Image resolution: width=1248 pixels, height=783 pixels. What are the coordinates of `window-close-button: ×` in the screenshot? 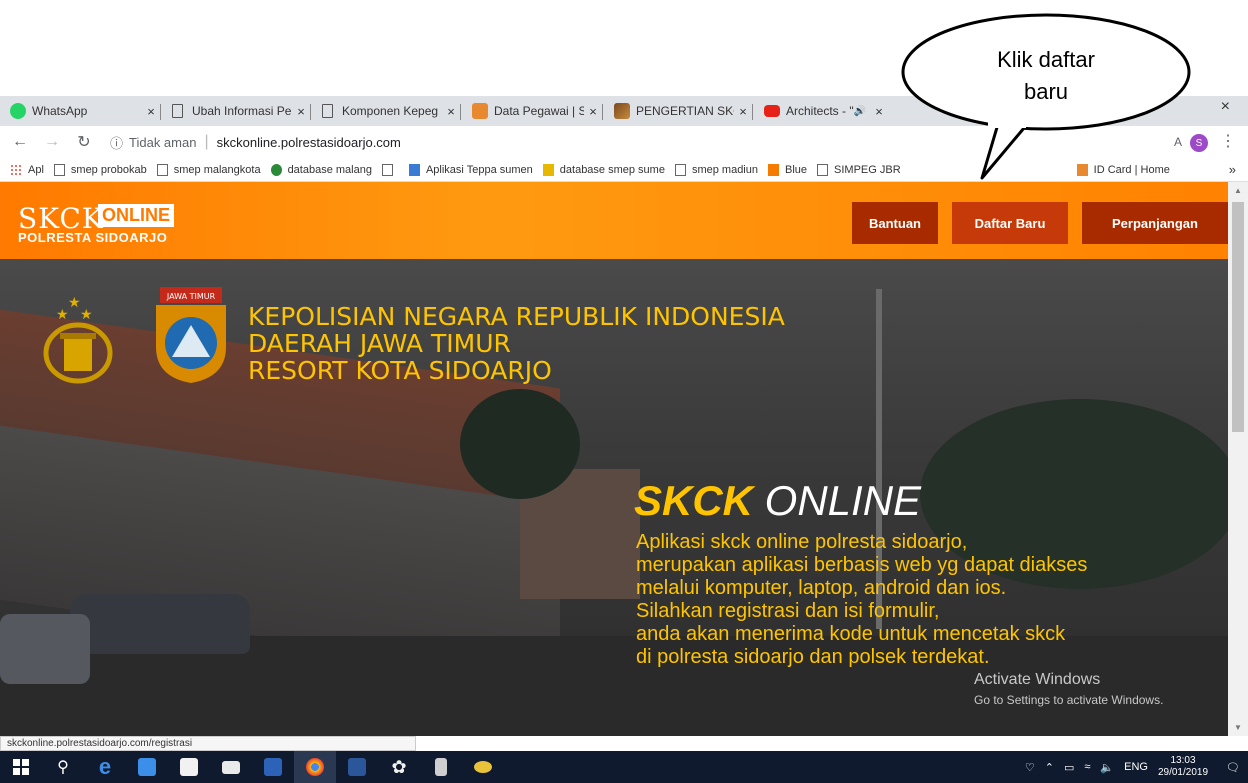 It's located at (1225, 107).